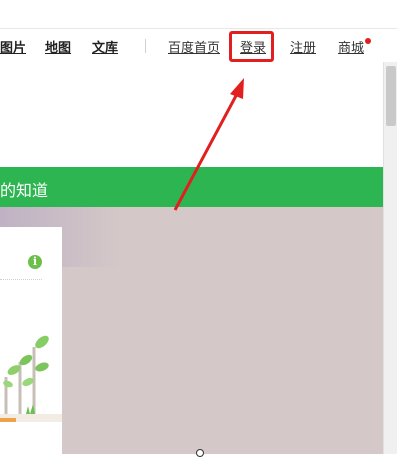 The width and height of the screenshot is (397, 457). I want to click on notification-dot, so click(368, 41).